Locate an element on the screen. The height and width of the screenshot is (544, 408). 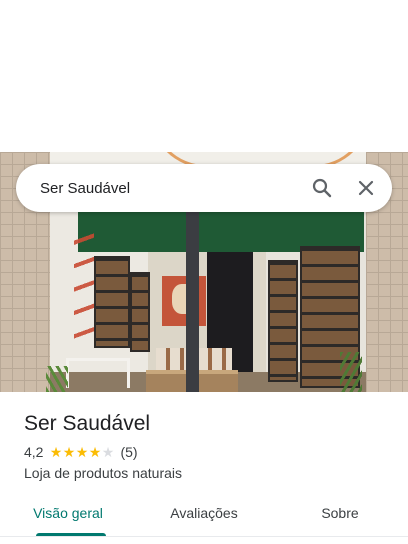
review-count: (5) is located at coordinates (128, 452).